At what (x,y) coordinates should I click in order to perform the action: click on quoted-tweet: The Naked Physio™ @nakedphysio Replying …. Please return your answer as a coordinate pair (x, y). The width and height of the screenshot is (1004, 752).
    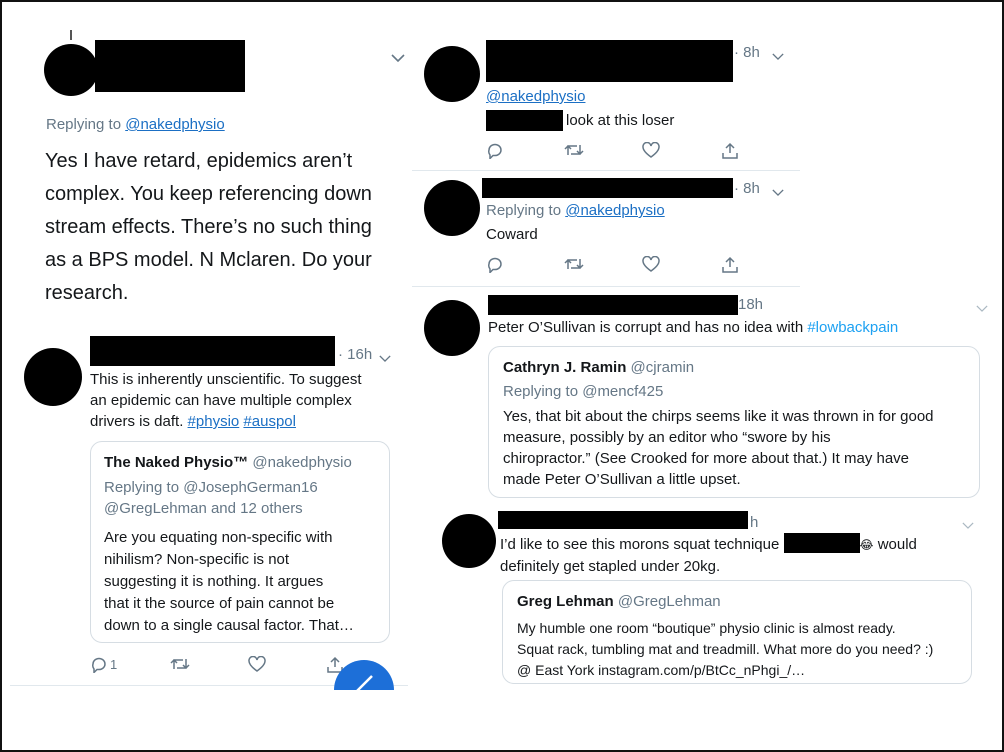
    Looking at the image, I should click on (240, 542).